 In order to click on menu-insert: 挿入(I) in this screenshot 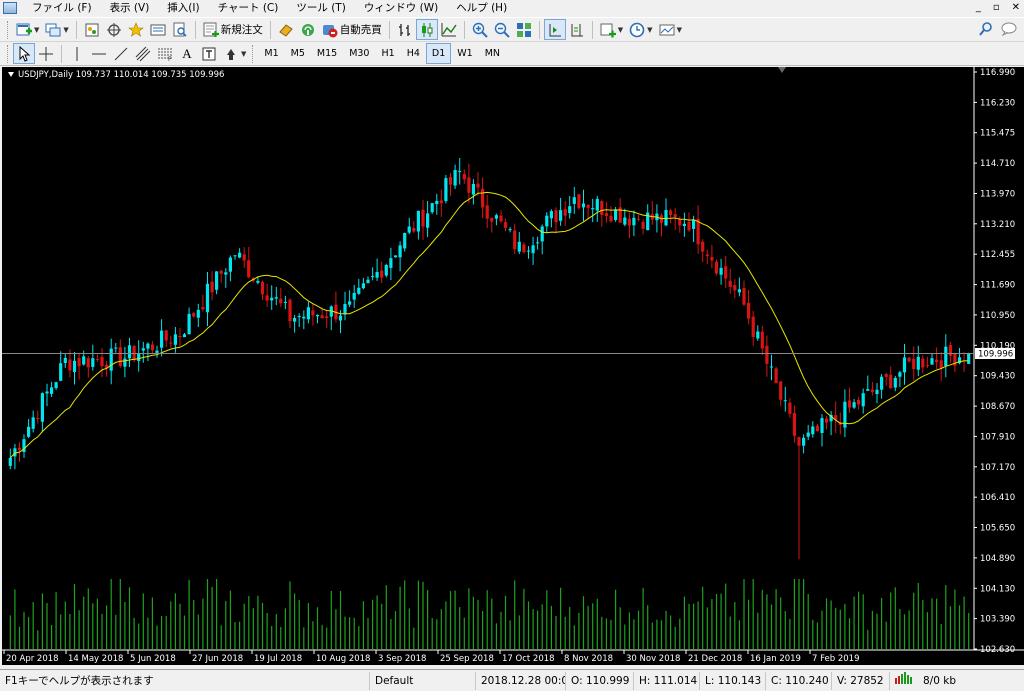, I will do `click(183, 8)`.